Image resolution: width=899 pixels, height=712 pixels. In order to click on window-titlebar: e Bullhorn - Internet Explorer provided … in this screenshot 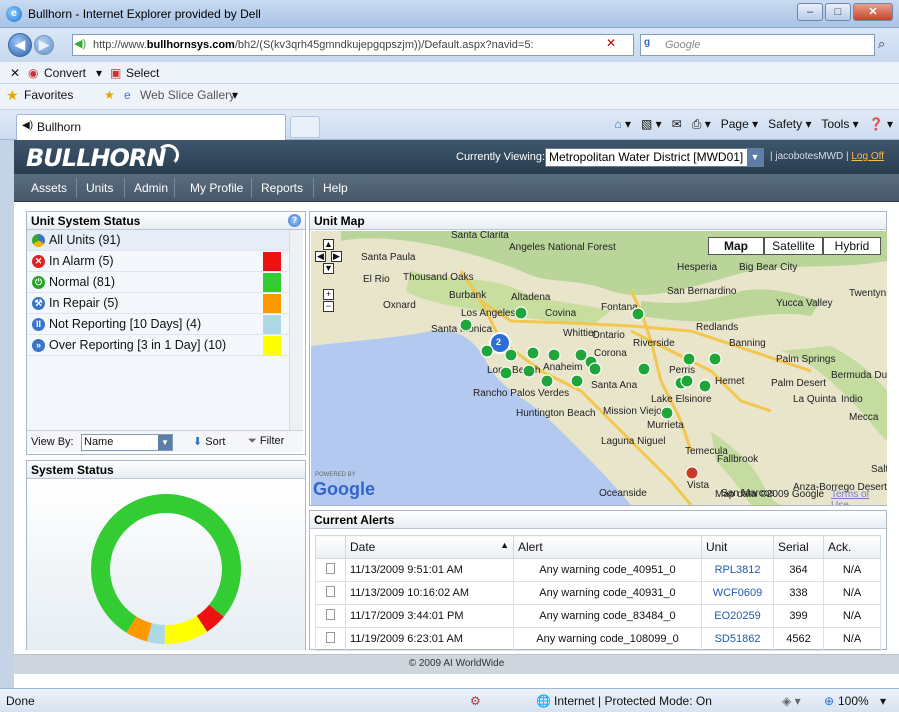, I will do `click(449, 14)`.